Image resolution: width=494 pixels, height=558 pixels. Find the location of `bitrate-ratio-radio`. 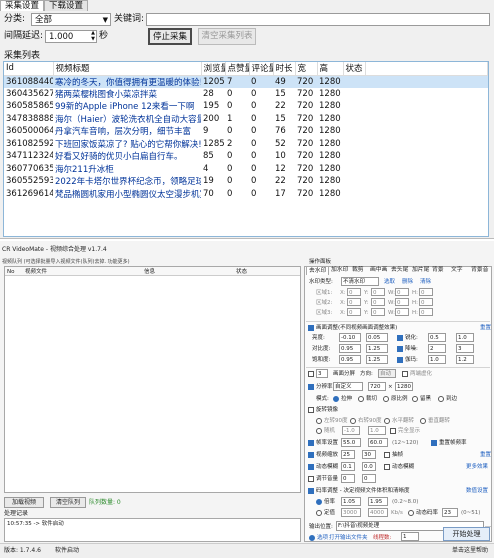

bitrate-ratio-radio is located at coordinates (319, 502).